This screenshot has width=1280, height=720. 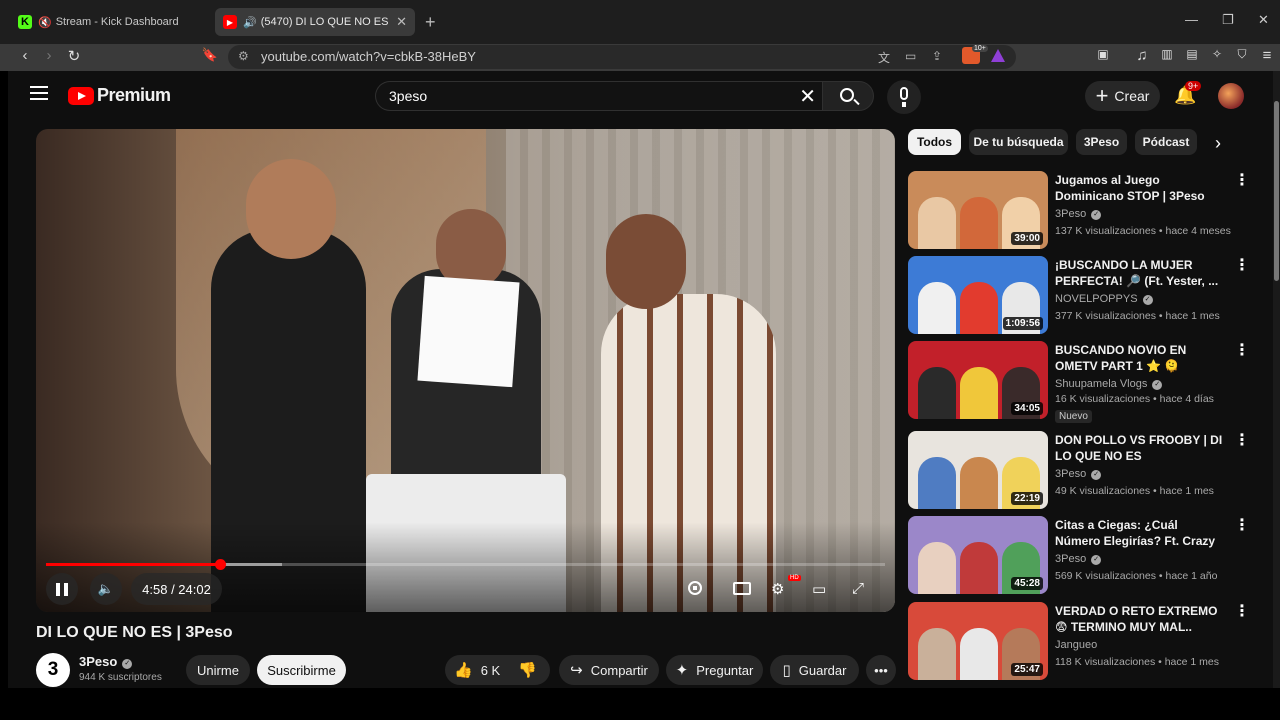 What do you see at coordinates (1122, 96) in the screenshot?
I see `create-button: + Crear` at bounding box center [1122, 96].